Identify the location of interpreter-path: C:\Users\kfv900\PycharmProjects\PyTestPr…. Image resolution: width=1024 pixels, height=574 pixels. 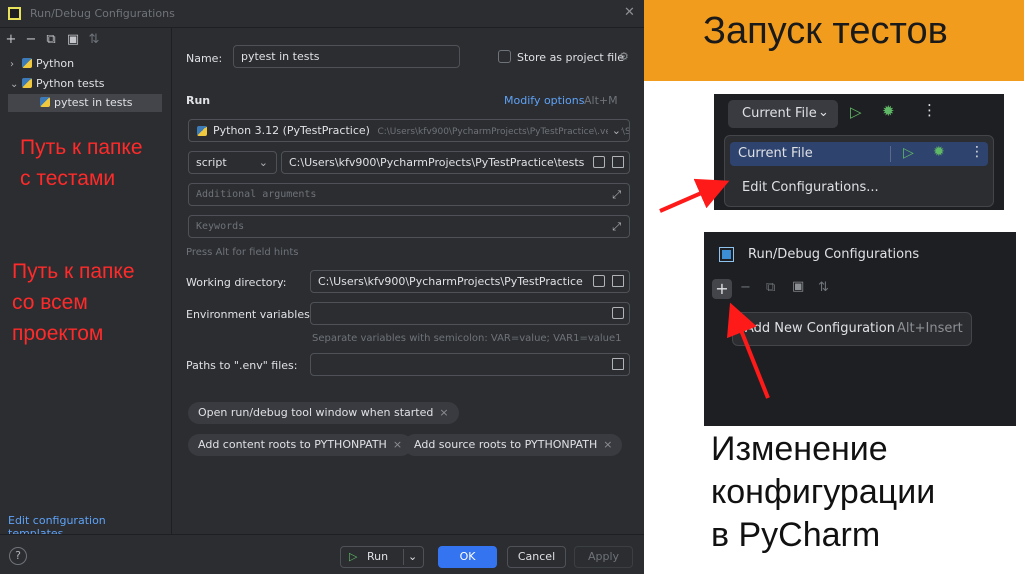
(503, 132).